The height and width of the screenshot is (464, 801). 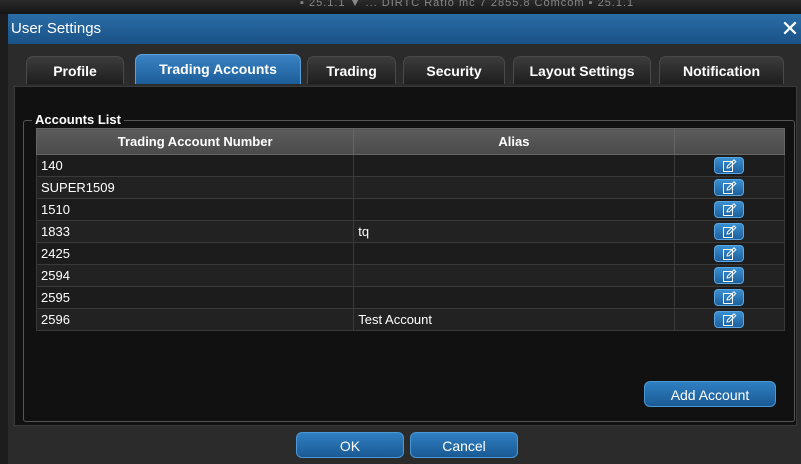 What do you see at coordinates (195, 275) in the screenshot?
I see `account-number-cell: 2594` at bounding box center [195, 275].